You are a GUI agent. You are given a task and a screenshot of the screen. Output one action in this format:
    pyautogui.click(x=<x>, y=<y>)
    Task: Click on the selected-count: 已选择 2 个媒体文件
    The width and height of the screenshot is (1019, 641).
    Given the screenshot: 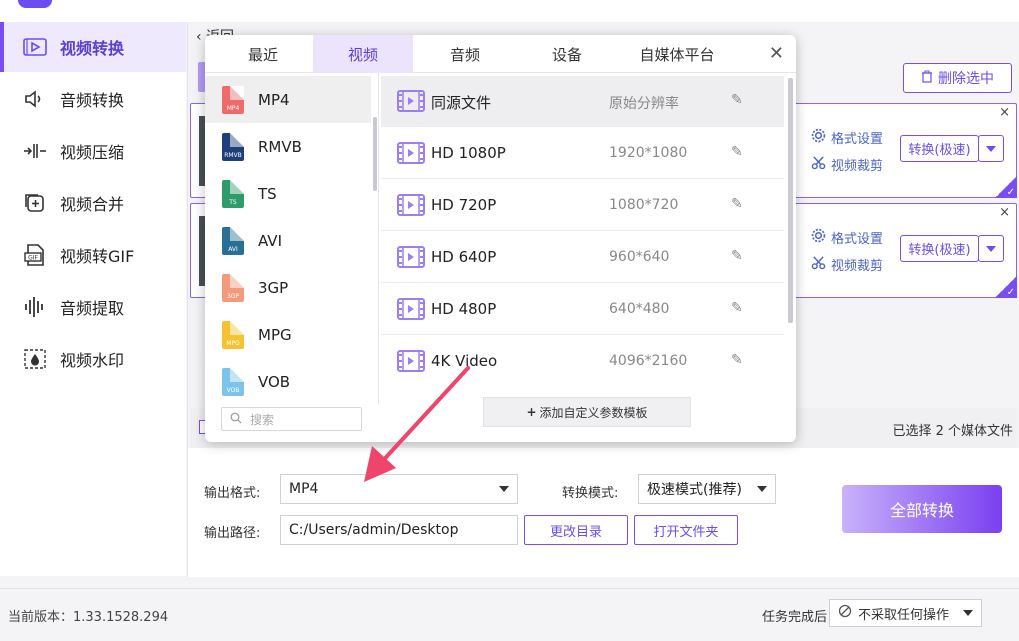 What is the action you would take?
    pyautogui.click(x=952, y=431)
    